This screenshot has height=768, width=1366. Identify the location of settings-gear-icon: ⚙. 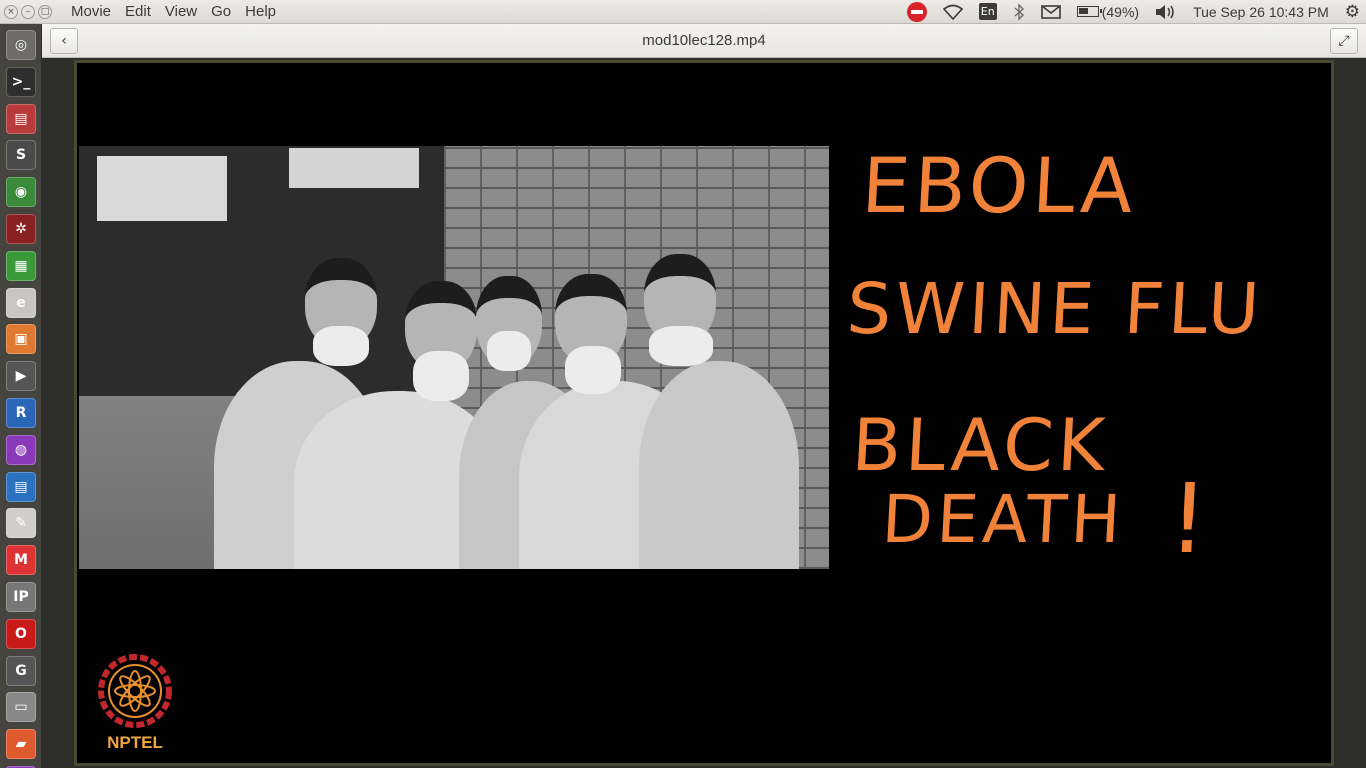
(1352, 12).